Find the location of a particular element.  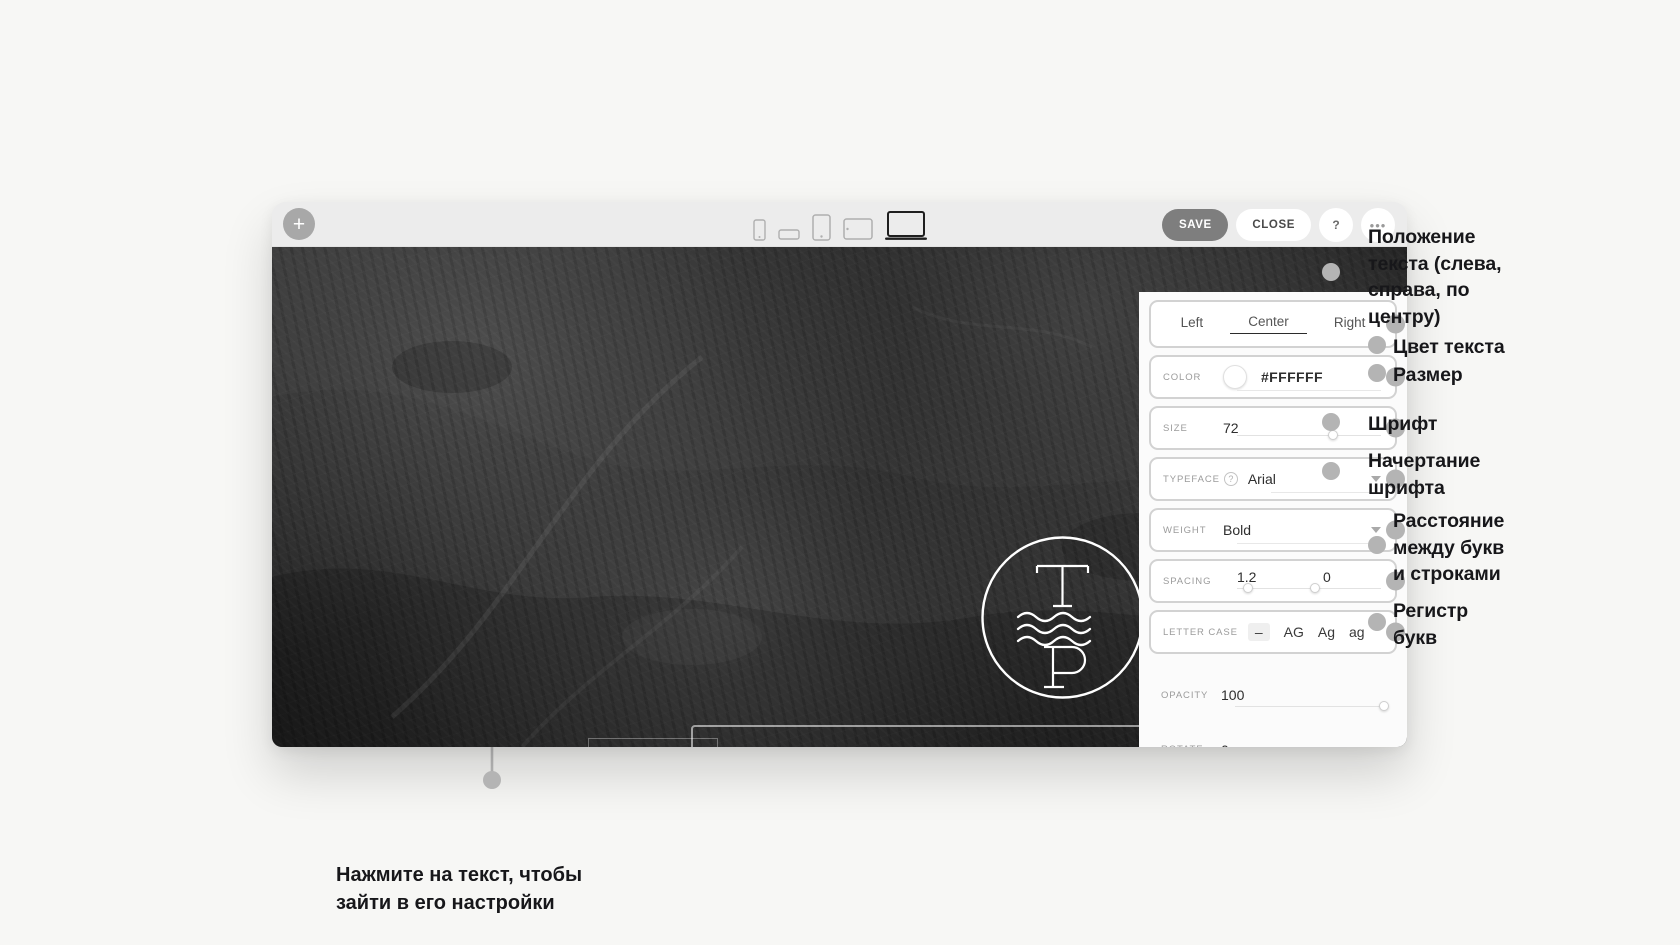

laptop-icon is located at coordinates (905, 226).